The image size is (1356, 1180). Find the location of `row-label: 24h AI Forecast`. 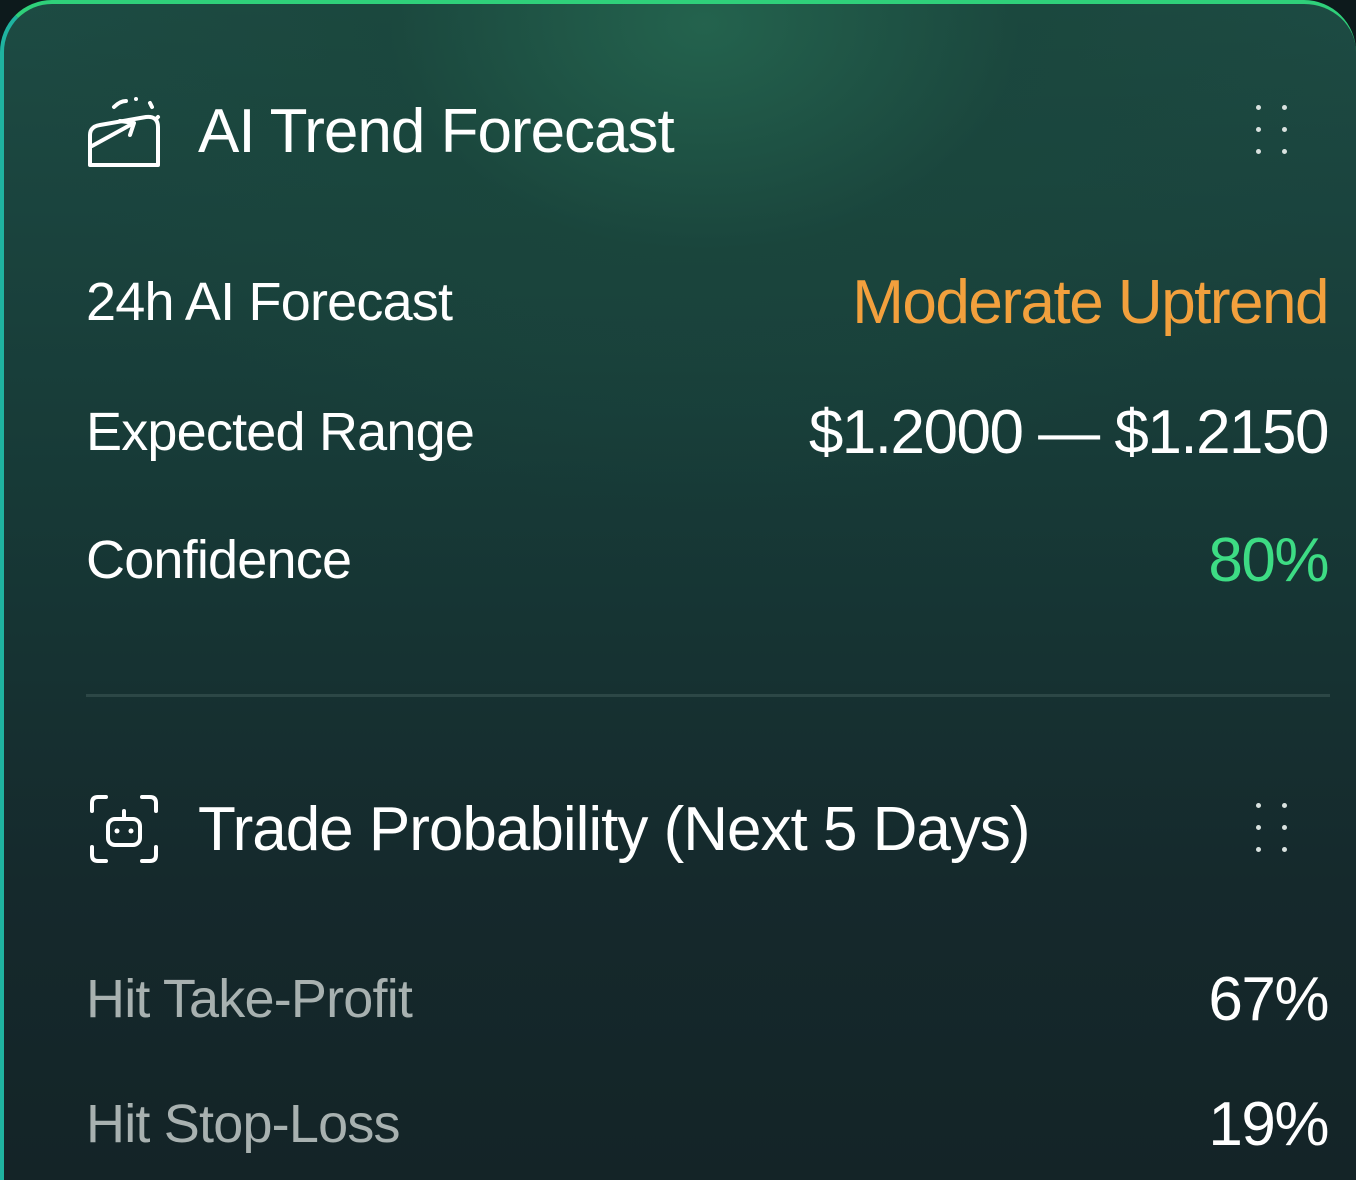

row-label: 24h AI Forecast is located at coordinates (269, 302).